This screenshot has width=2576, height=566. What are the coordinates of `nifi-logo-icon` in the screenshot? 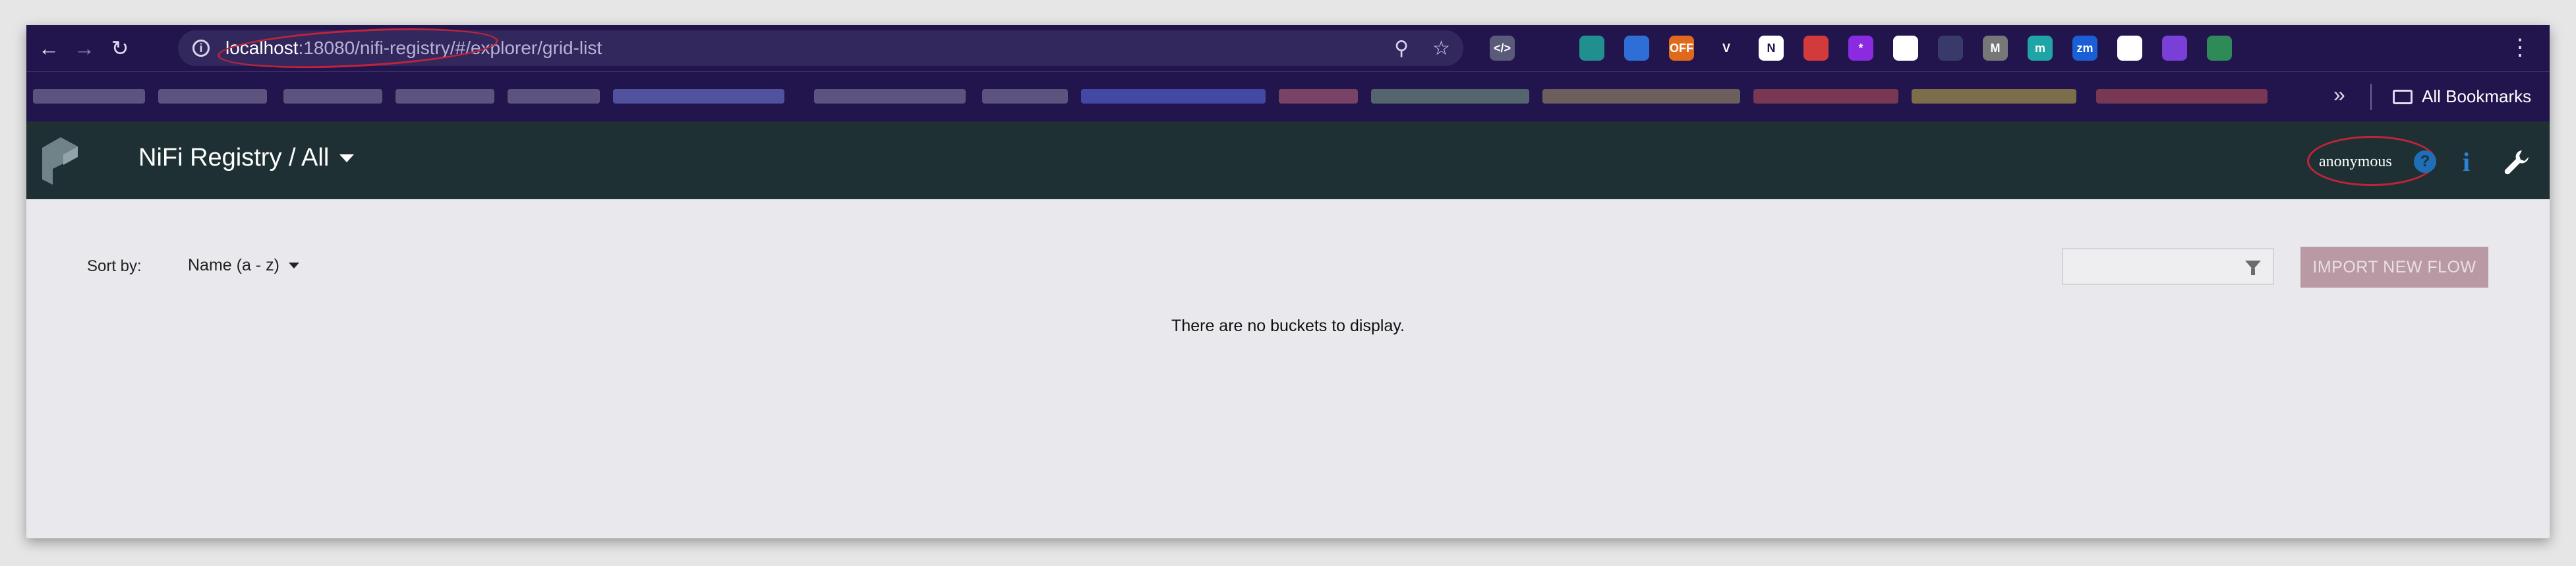 It's located at (60, 161).